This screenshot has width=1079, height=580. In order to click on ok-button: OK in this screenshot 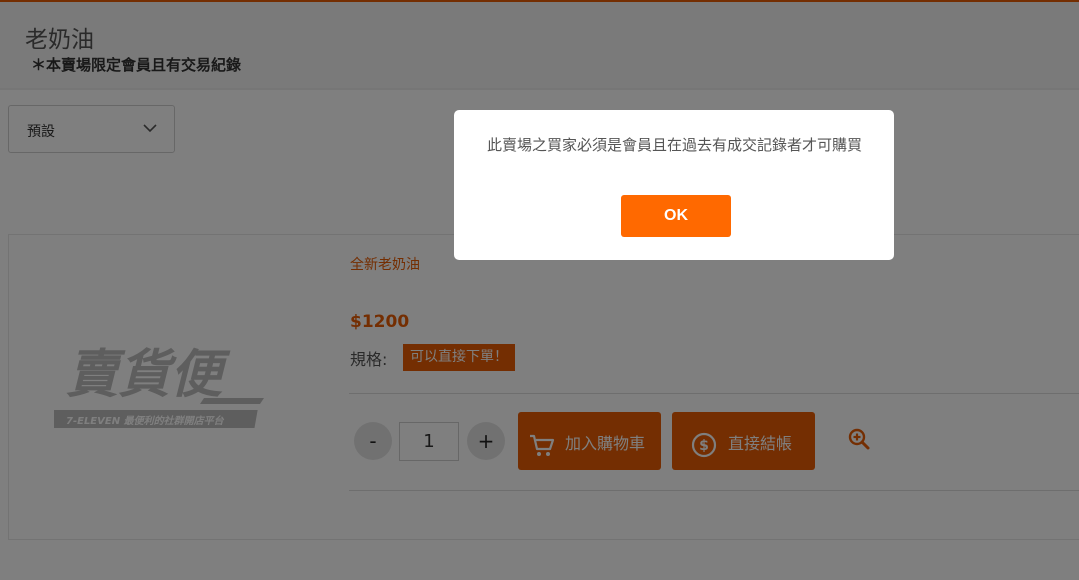, I will do `click(676, 216)`.